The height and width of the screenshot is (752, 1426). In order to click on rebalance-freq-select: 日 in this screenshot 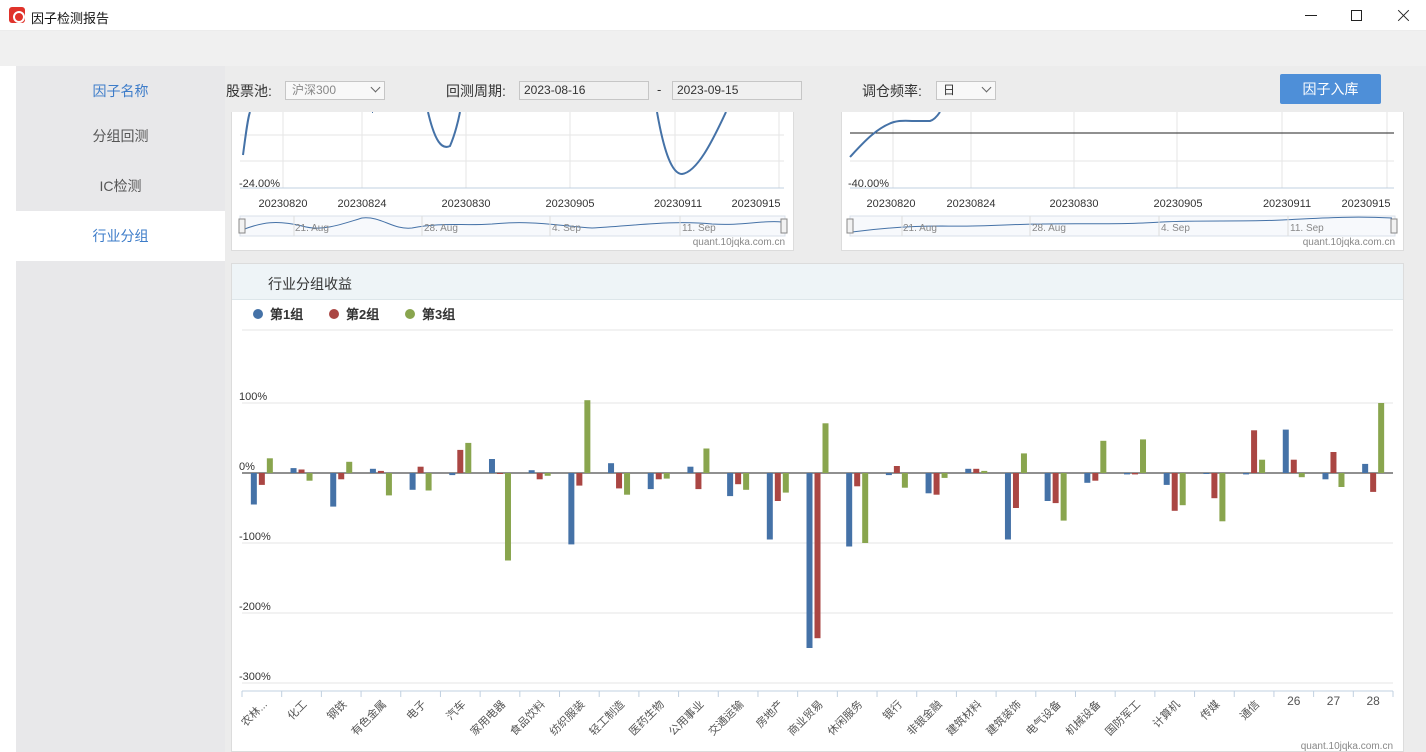, I will do `click(966, 90)`.